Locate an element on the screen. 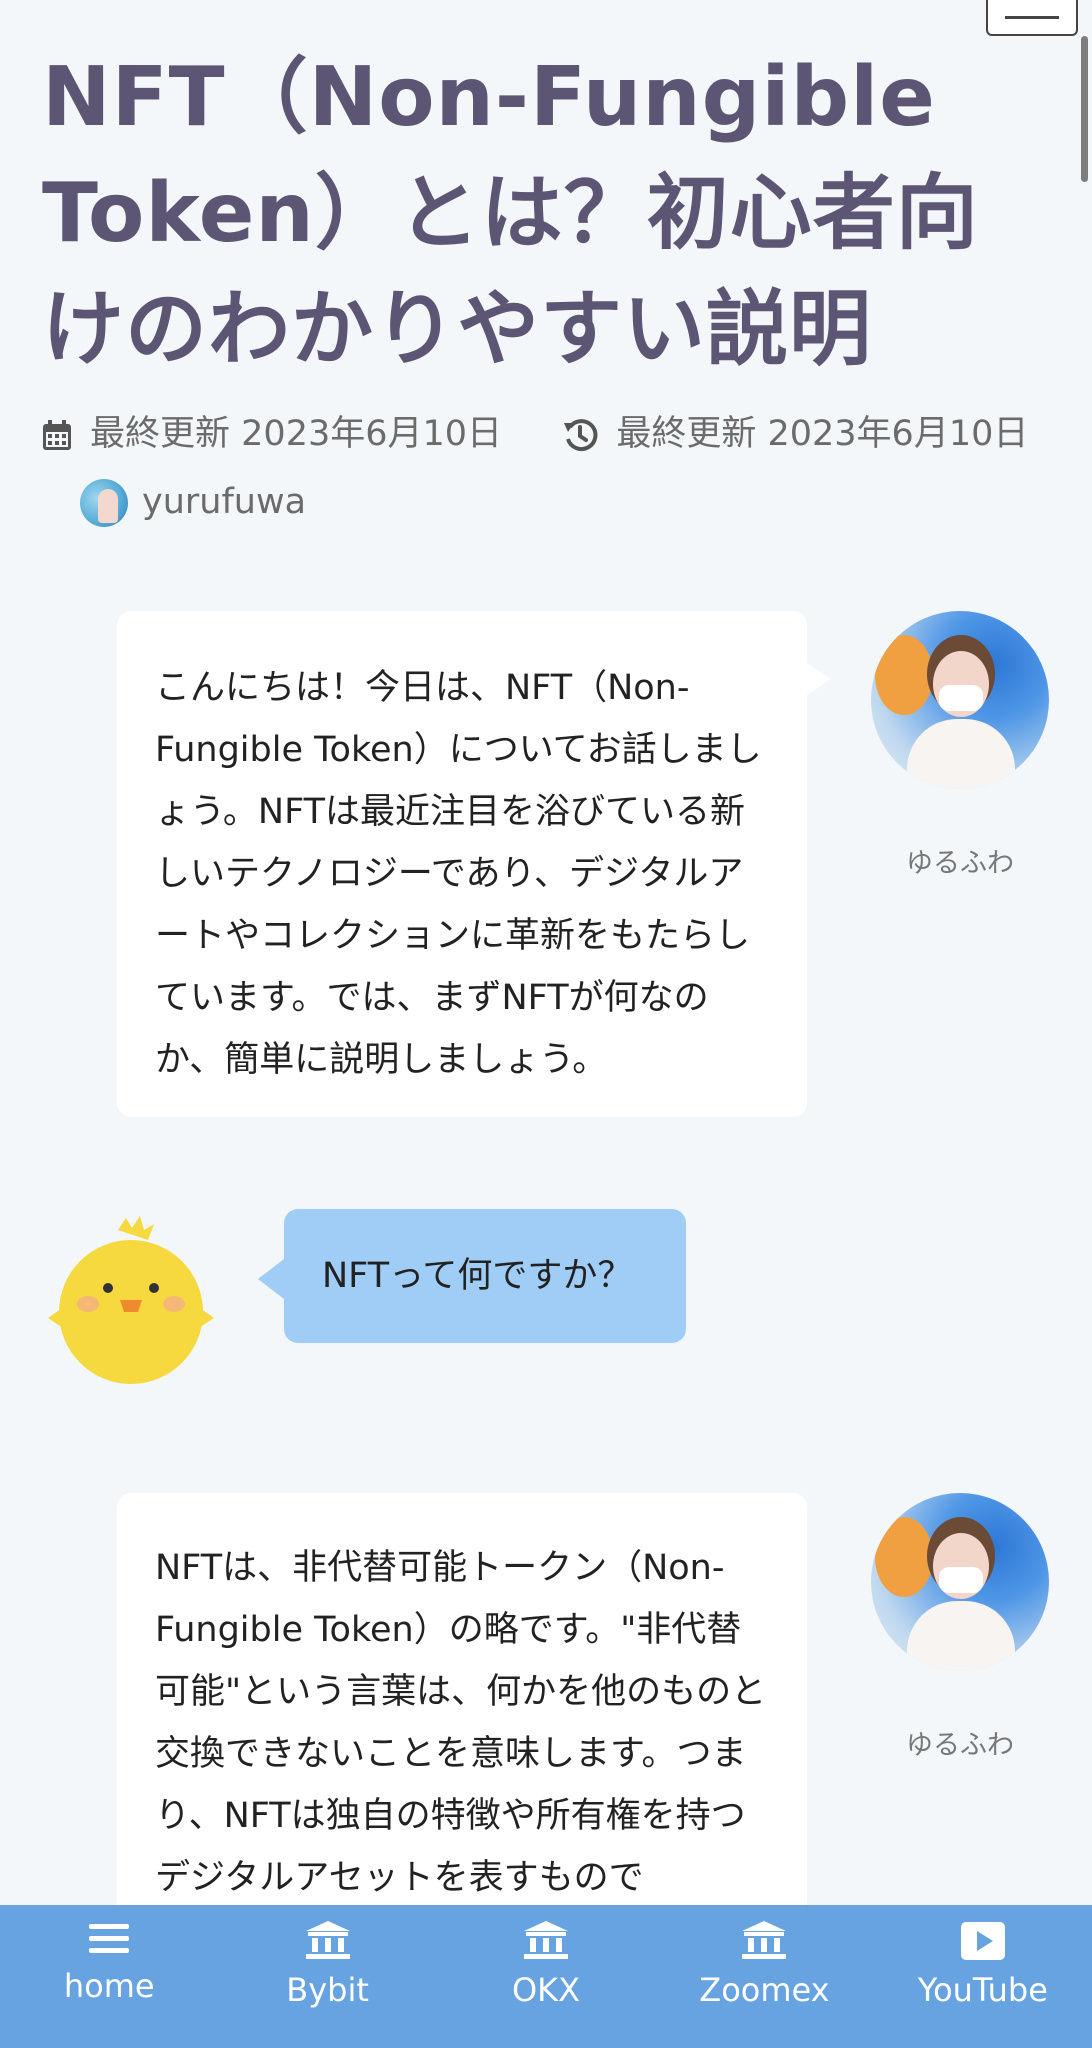 Image resolution: width=1092 pixels, height=2048 pixels. published-date: 最終更新 2023年6月10日 is located at coordinates (277, 434).